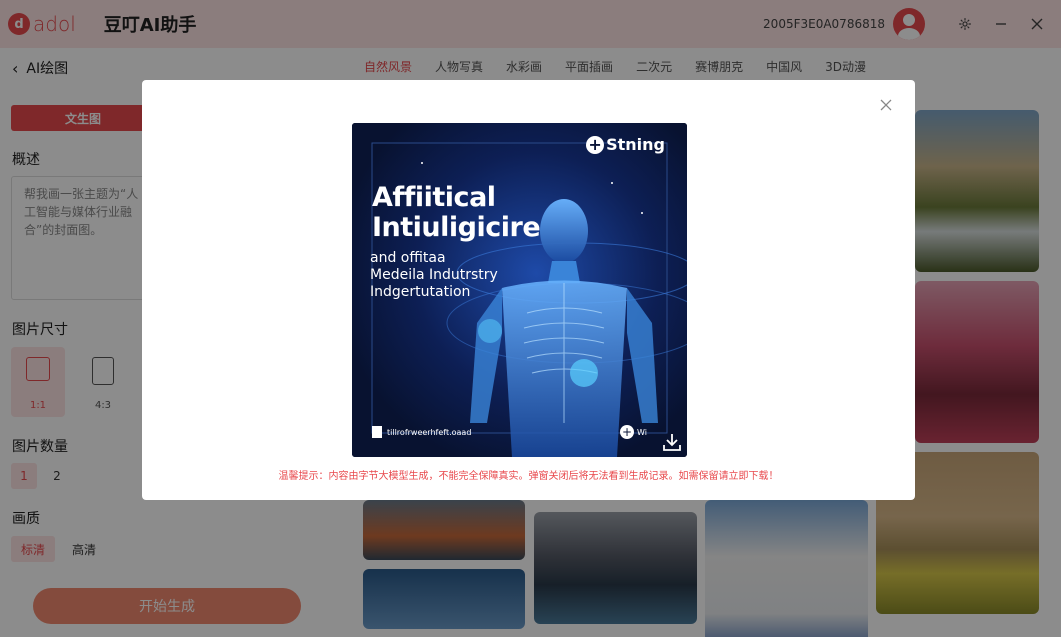 The width and height of the screenshot is (1061, 637). I want to click on poster-footer: tillrofrweerhfeft.oaad, so click(421, 432).